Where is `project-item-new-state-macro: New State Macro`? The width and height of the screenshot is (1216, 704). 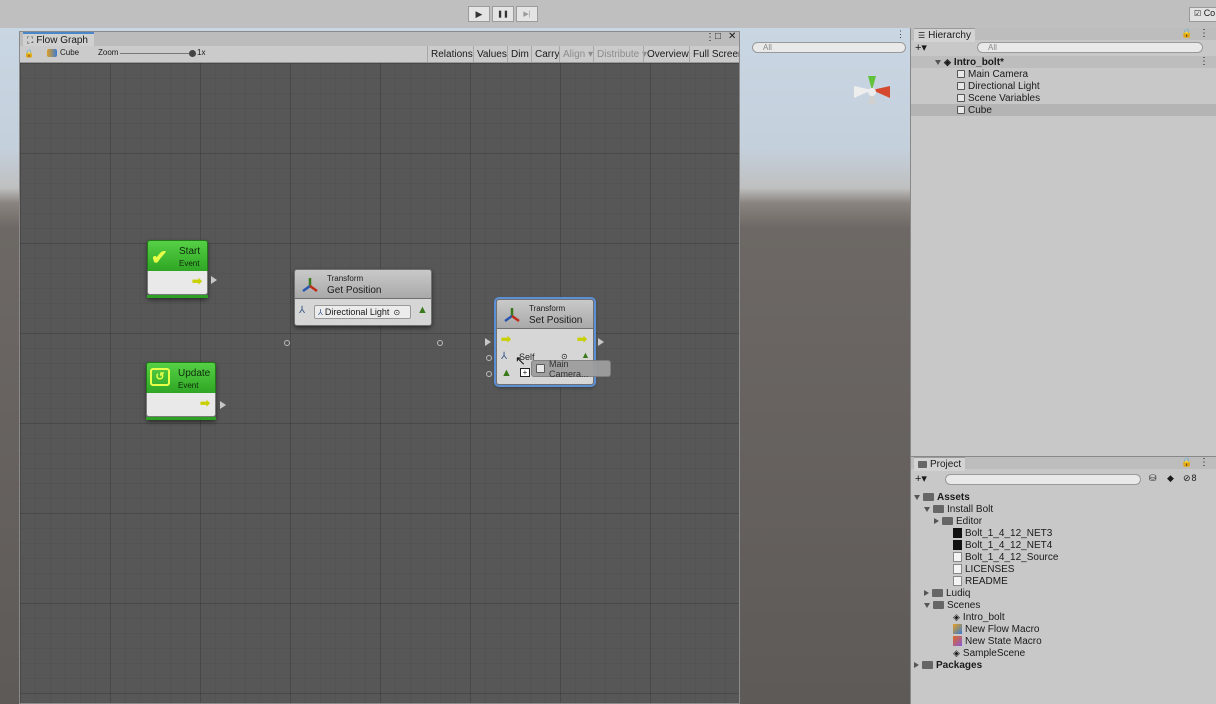 project-item-new-state-macro: New State Macro is located at coordinates (993, 641).